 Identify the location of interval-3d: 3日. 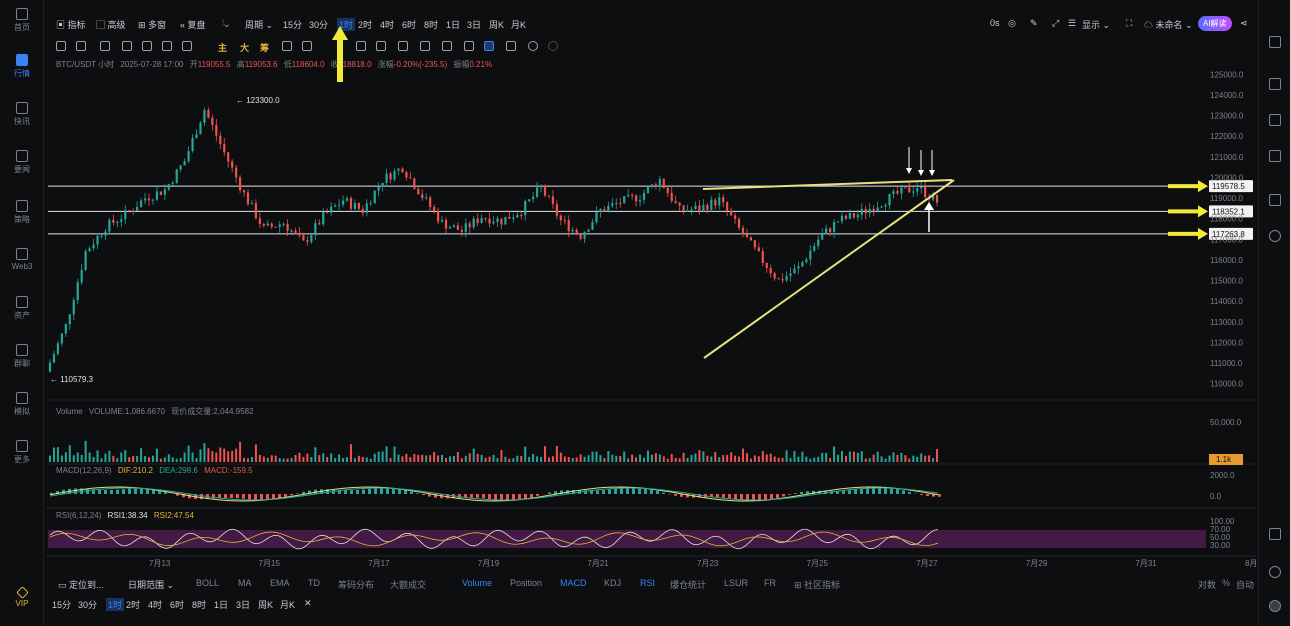
(474, 24).